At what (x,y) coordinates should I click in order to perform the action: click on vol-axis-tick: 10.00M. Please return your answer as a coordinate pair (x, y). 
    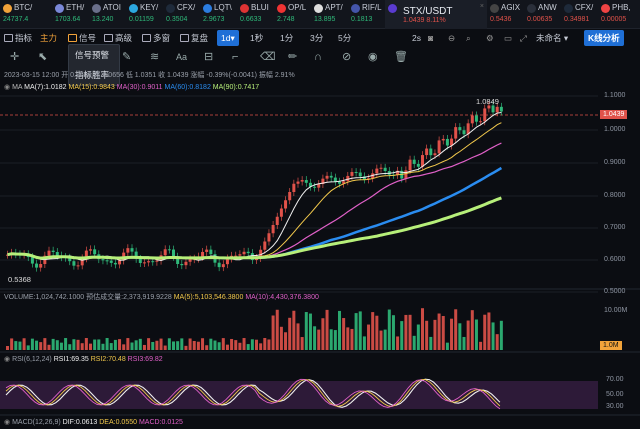
    Looking at the image, I should click on (616, 310).